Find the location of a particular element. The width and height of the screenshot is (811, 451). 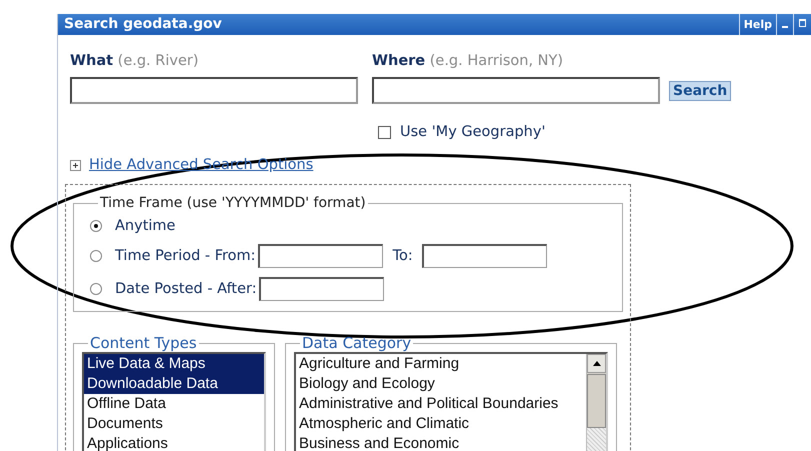

radio-label: Time Period - From: is located at coordinates (185, 256).